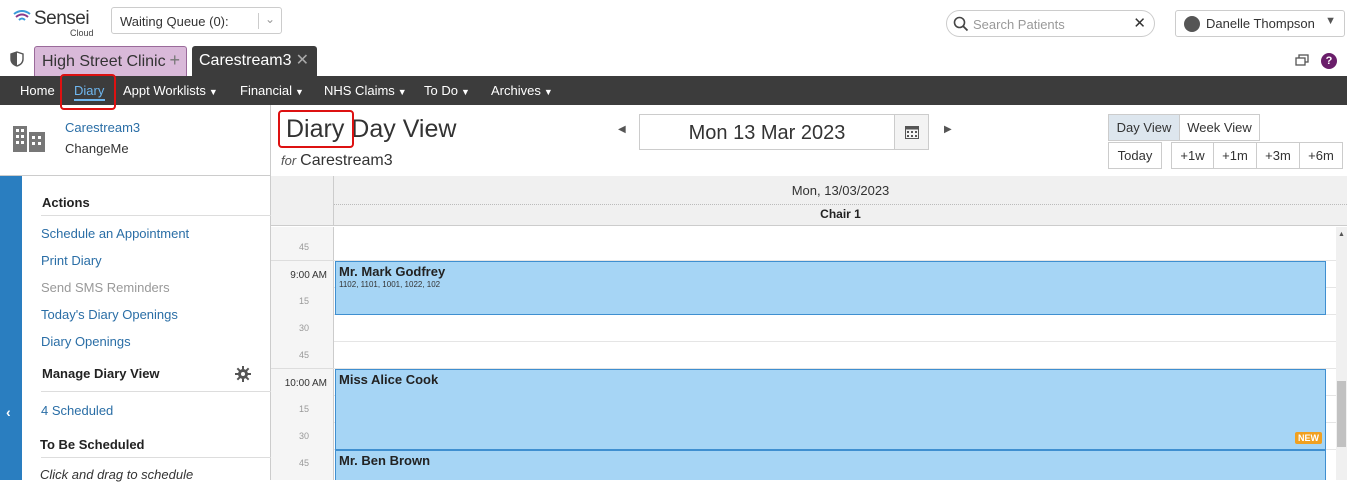  Describe the element at coordinates (1341, 234) in the screenshot. I see `scroll-up-icon: ▲` at that location.